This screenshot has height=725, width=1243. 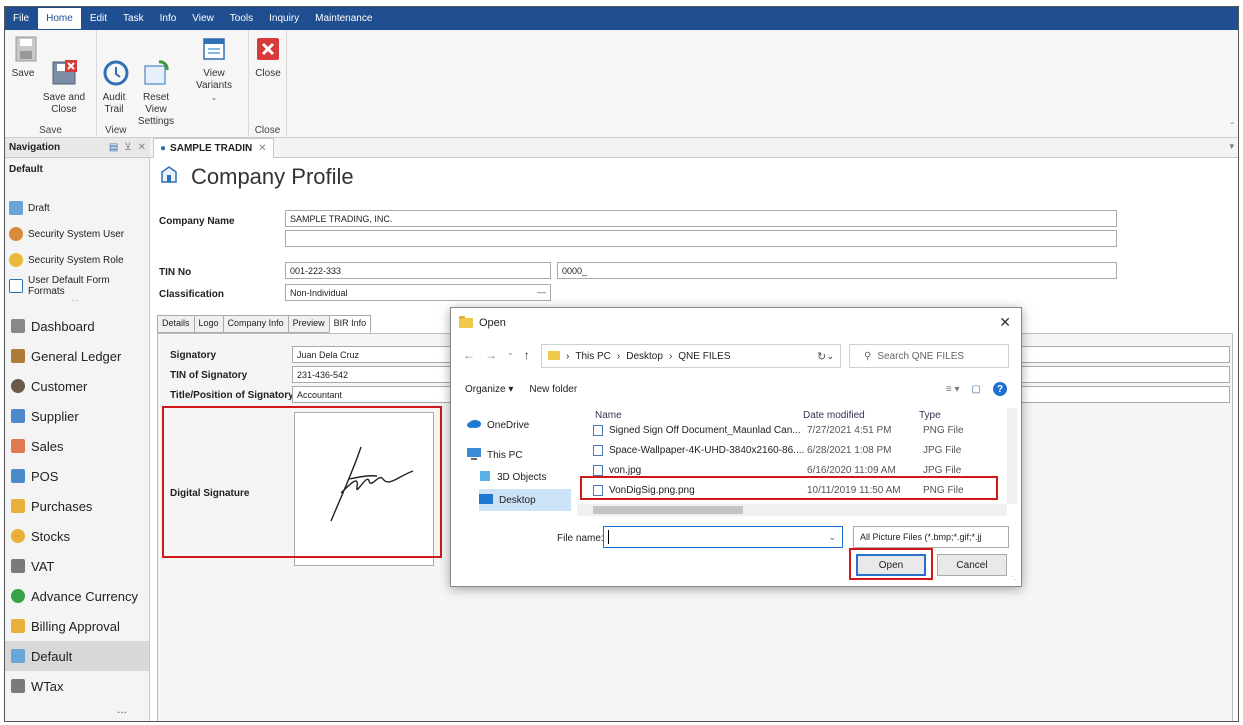 What do you see at coordinates (343, 18) in the screenshot?
I see `menu-maintenance: Maintenance` at bounding box center [343, 18].